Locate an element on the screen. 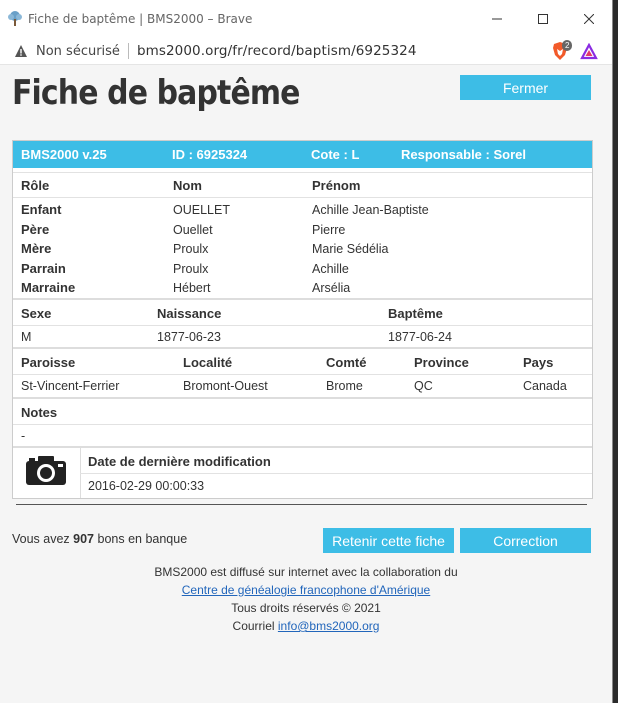 This screenshot has width=618, height=703. notes-label: Notes is located at coordinates (39, 412).